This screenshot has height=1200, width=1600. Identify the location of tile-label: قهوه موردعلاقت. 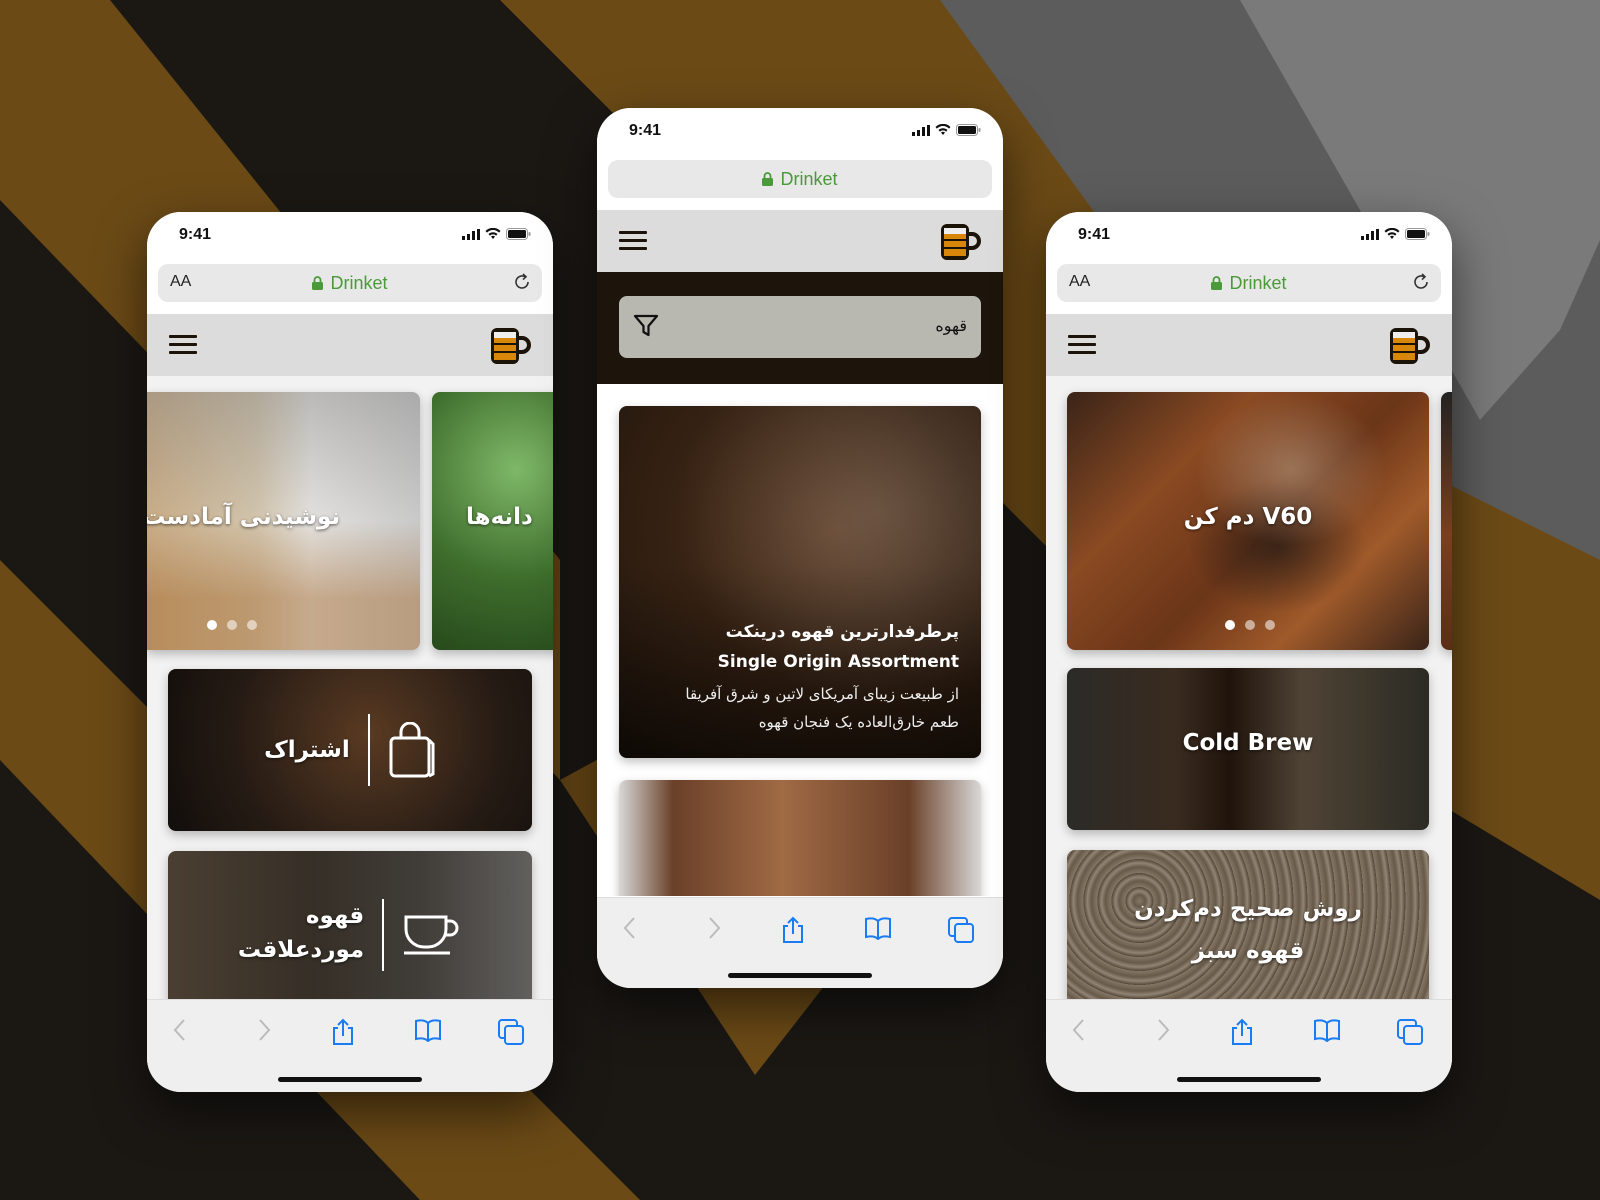
(301, 933).